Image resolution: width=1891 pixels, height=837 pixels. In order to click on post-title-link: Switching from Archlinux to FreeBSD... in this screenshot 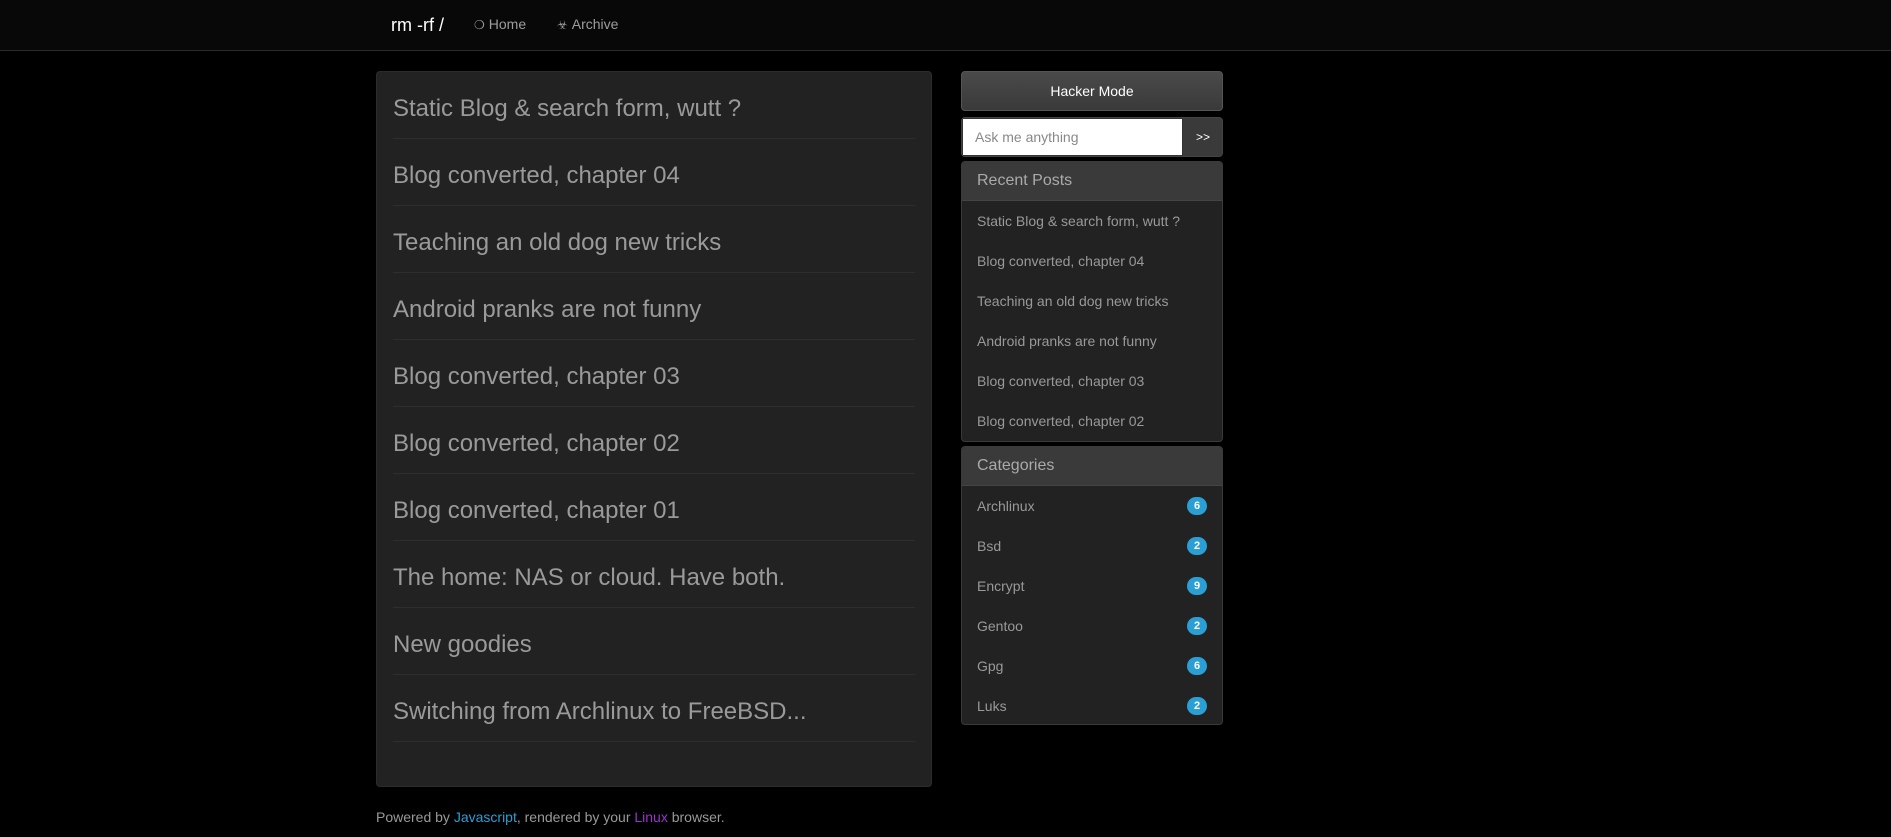, I will do `click(599, 712)`.